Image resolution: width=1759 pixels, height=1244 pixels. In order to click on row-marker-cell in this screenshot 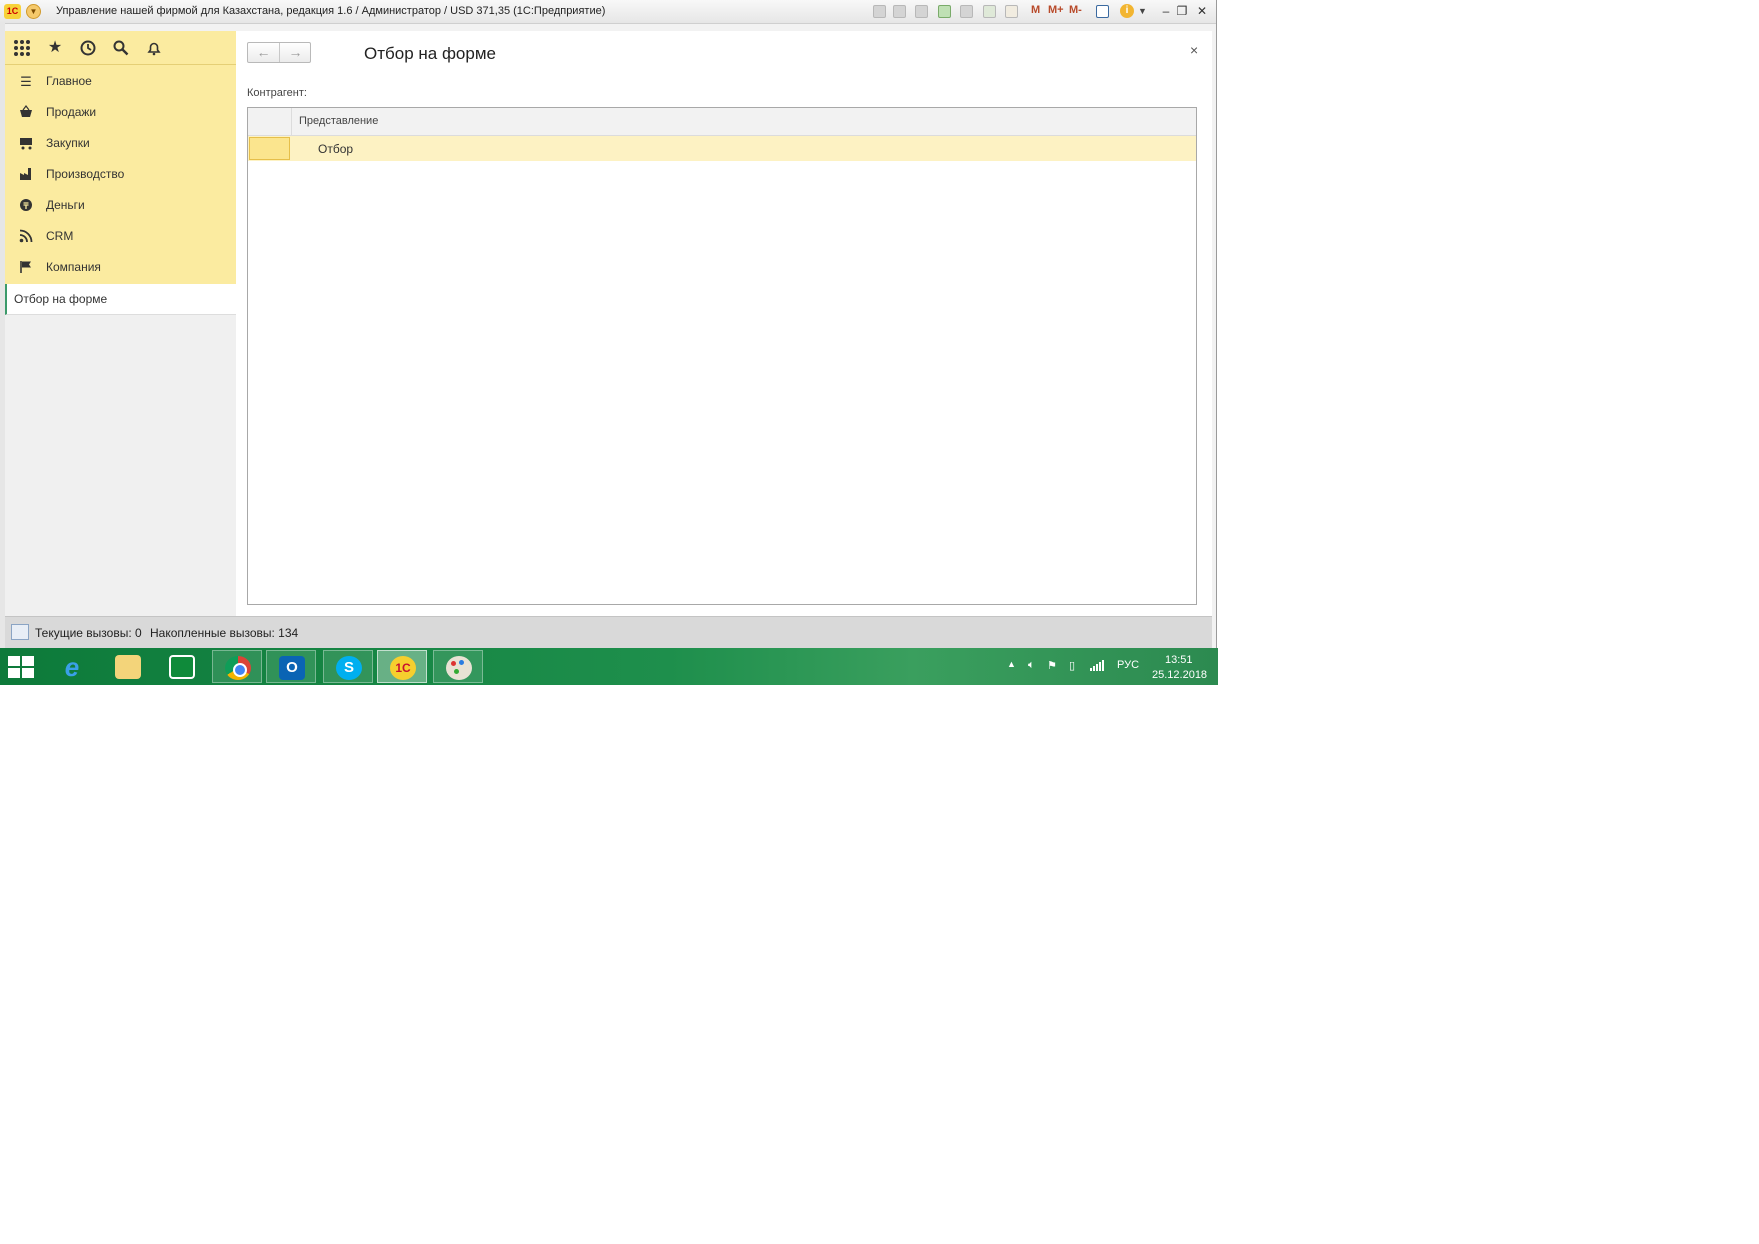, I will do `click(269, 148)`.